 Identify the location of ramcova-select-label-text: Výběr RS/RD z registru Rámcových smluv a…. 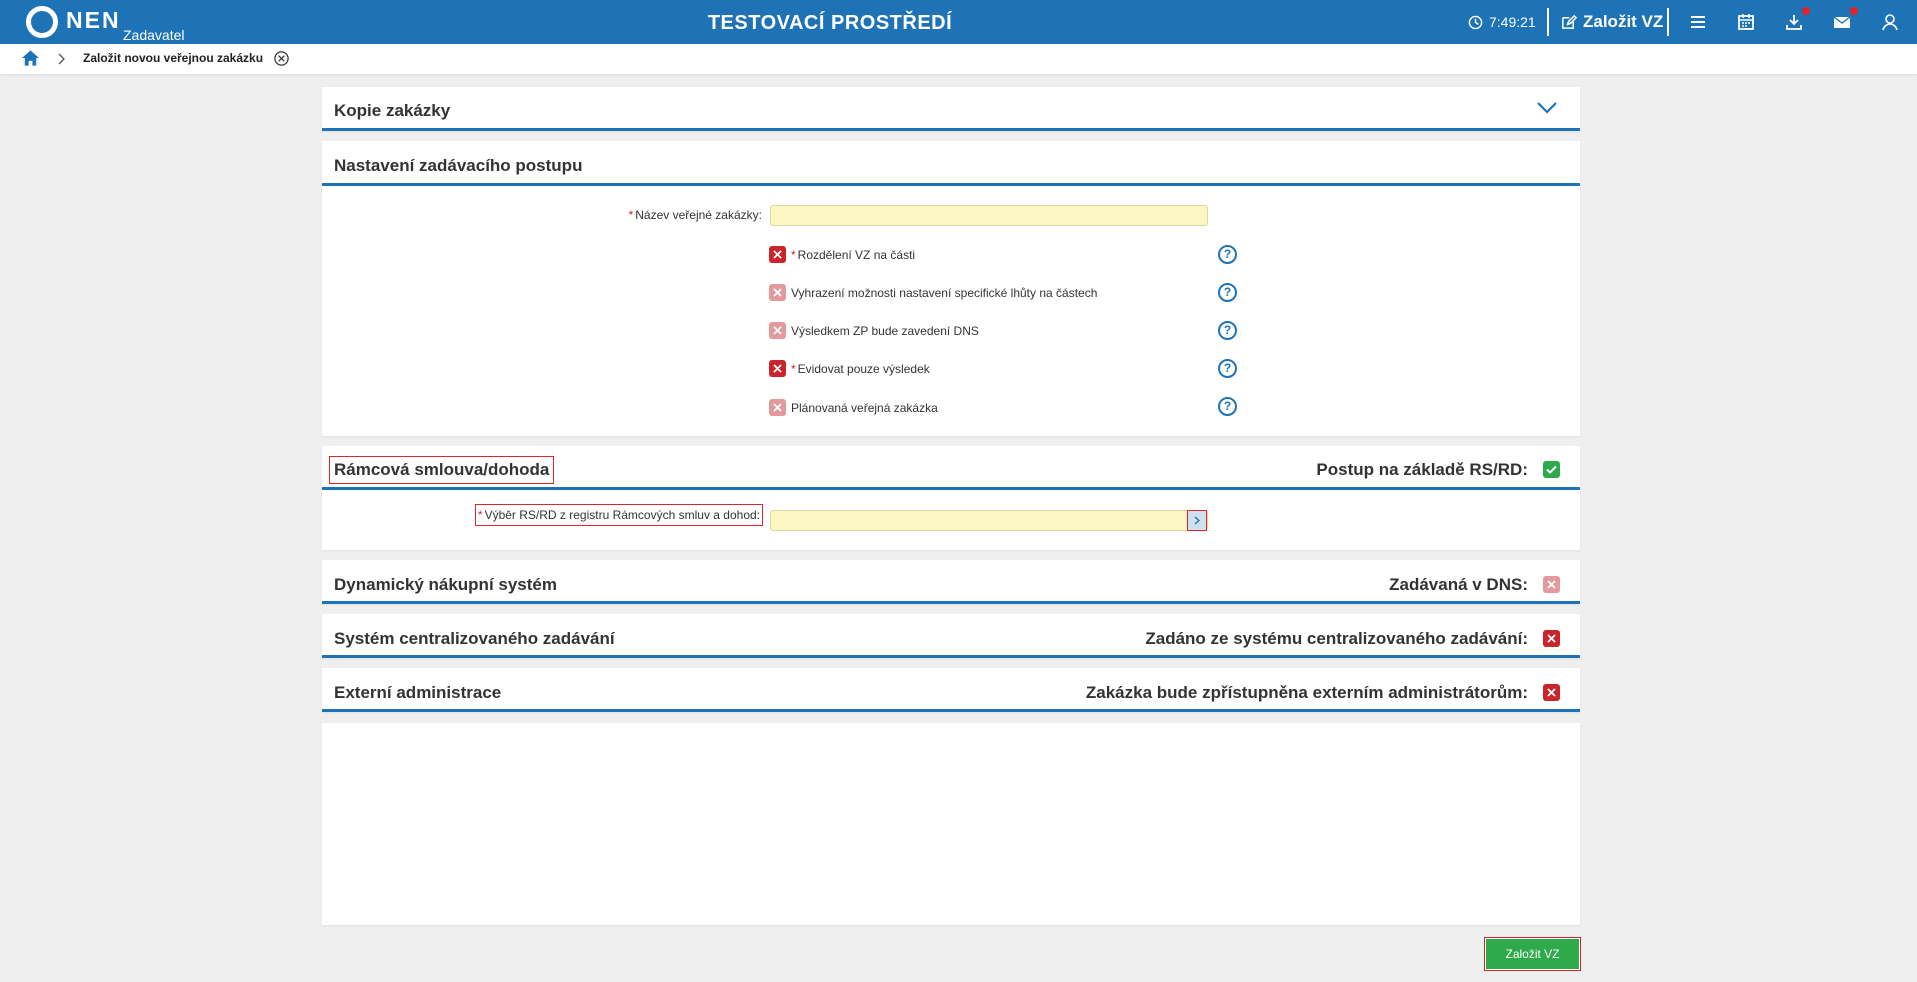
(622, 515).